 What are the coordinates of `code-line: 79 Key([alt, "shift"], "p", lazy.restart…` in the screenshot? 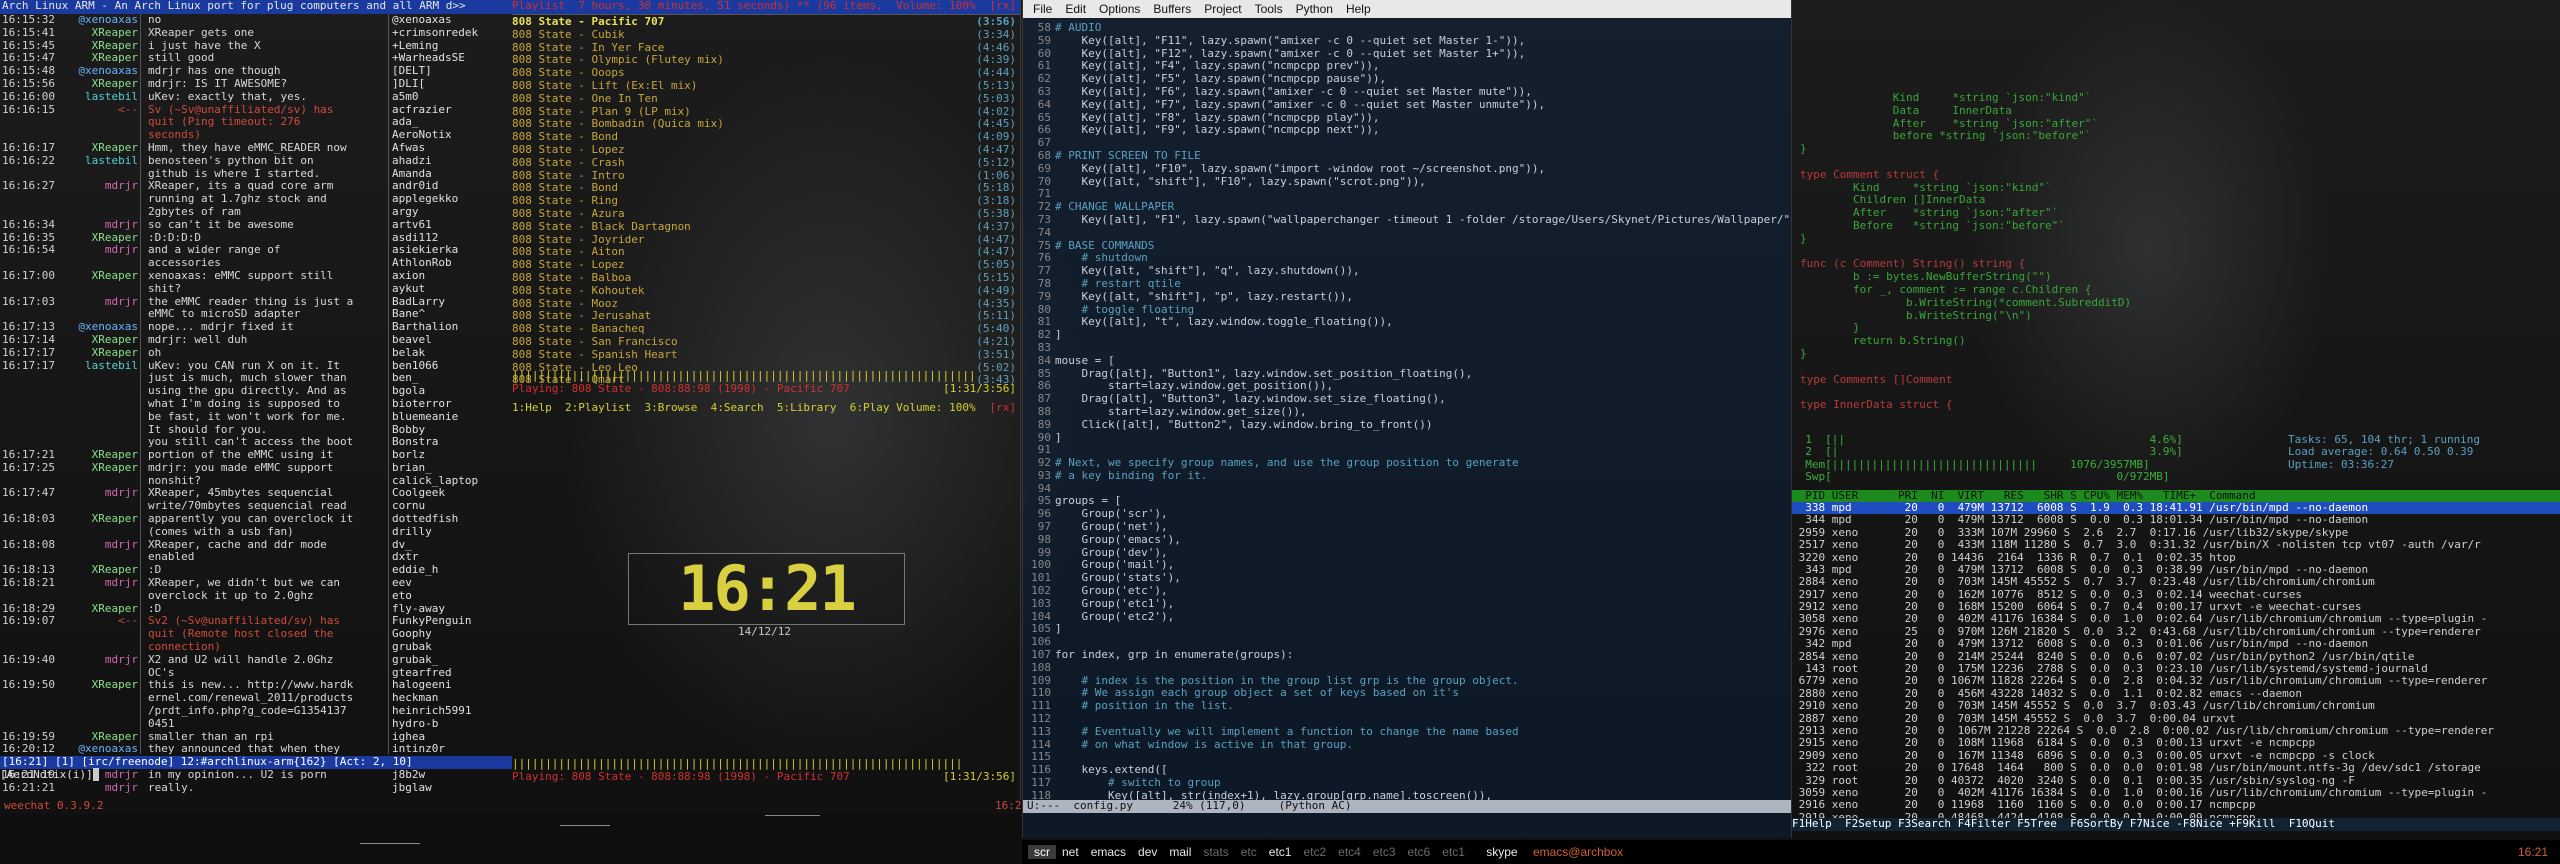 It's located at (1407, 297).